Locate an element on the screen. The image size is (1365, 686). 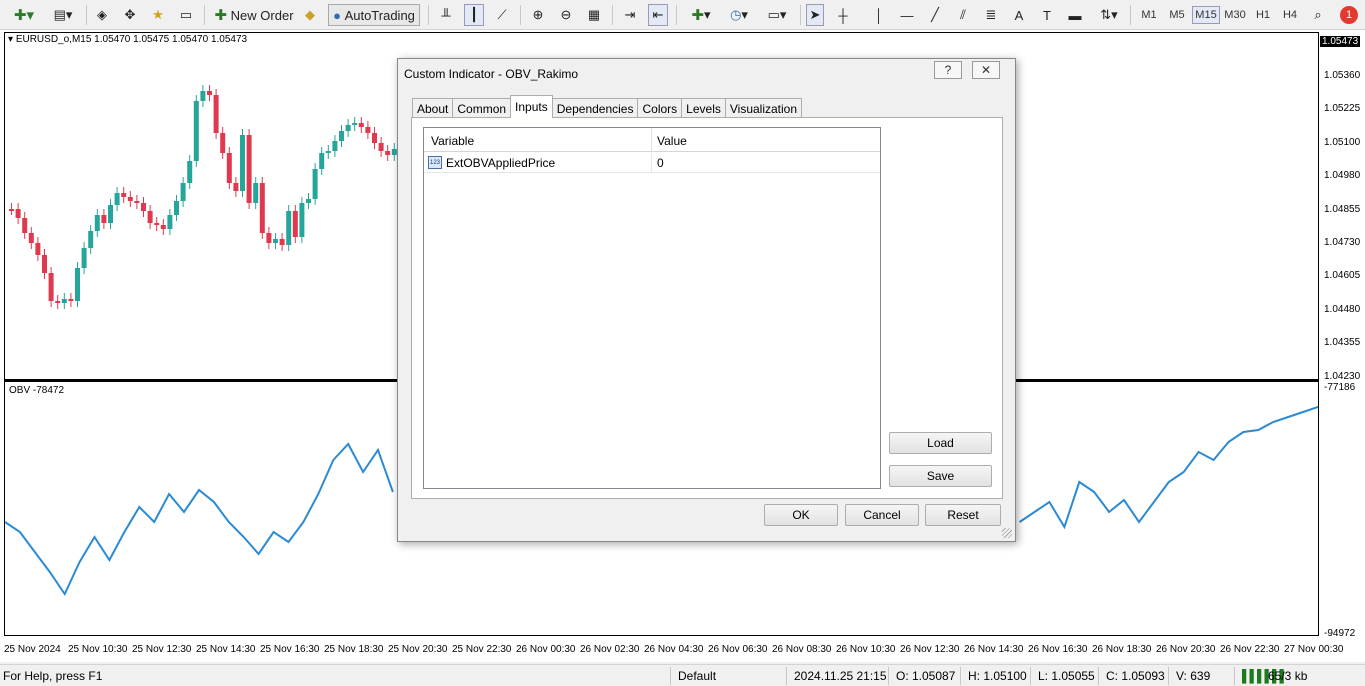
metaeditor-icon: ◆ is located at coordinates (310, 15).